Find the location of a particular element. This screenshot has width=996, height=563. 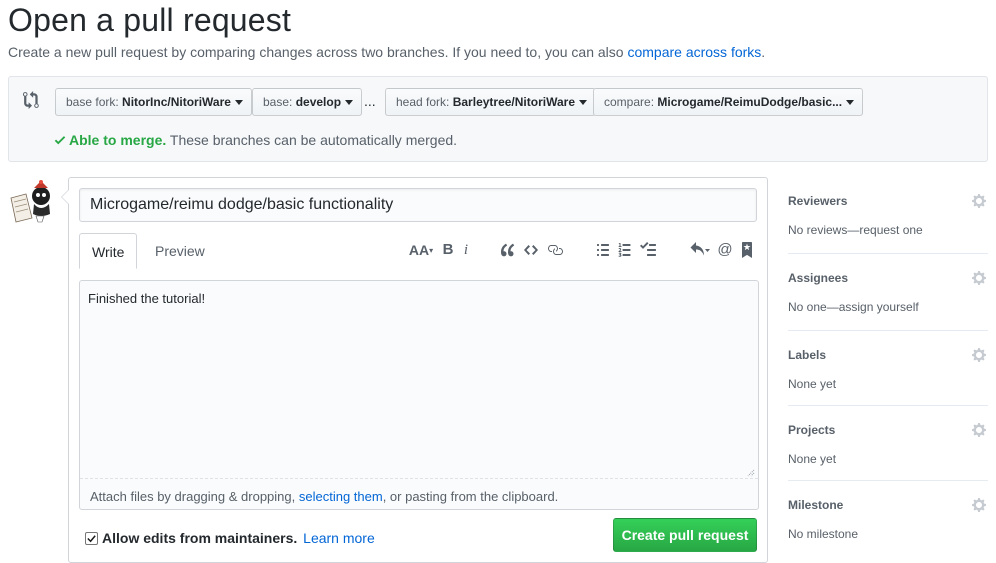

link-button is located at coordinates (555, 250).